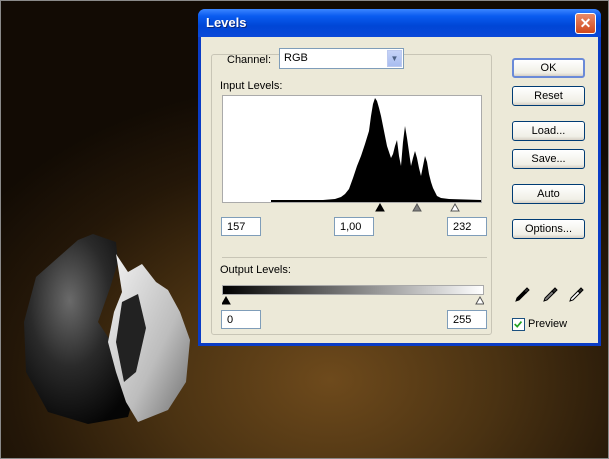 This screenshot has height=459, width=609. Describe the element at coordinates (547, 324) in the screenshot. I see `preview-label: Preview` at that location.